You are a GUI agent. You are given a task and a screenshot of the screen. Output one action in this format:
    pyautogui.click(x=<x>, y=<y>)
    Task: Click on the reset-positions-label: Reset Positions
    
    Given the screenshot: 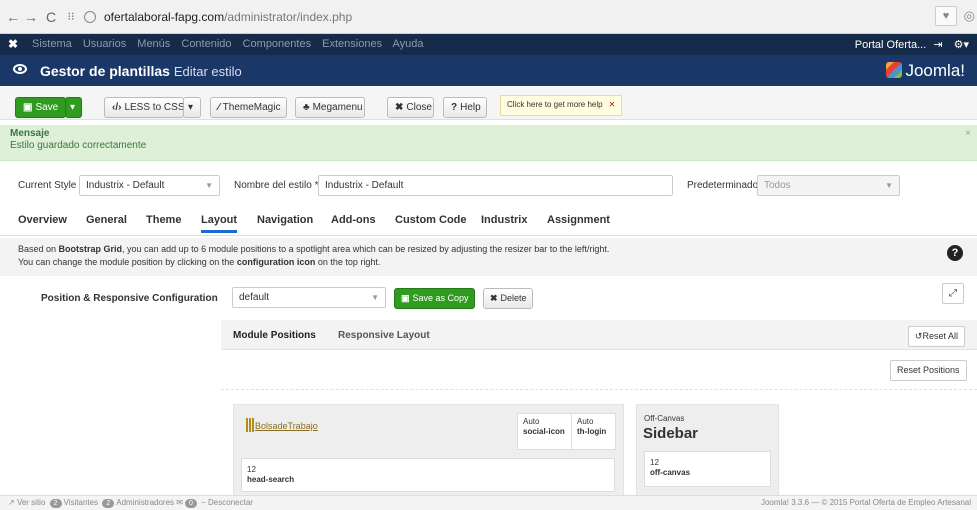 What is the action you would take?
    pyautogui.click(x=928, y=370)
    